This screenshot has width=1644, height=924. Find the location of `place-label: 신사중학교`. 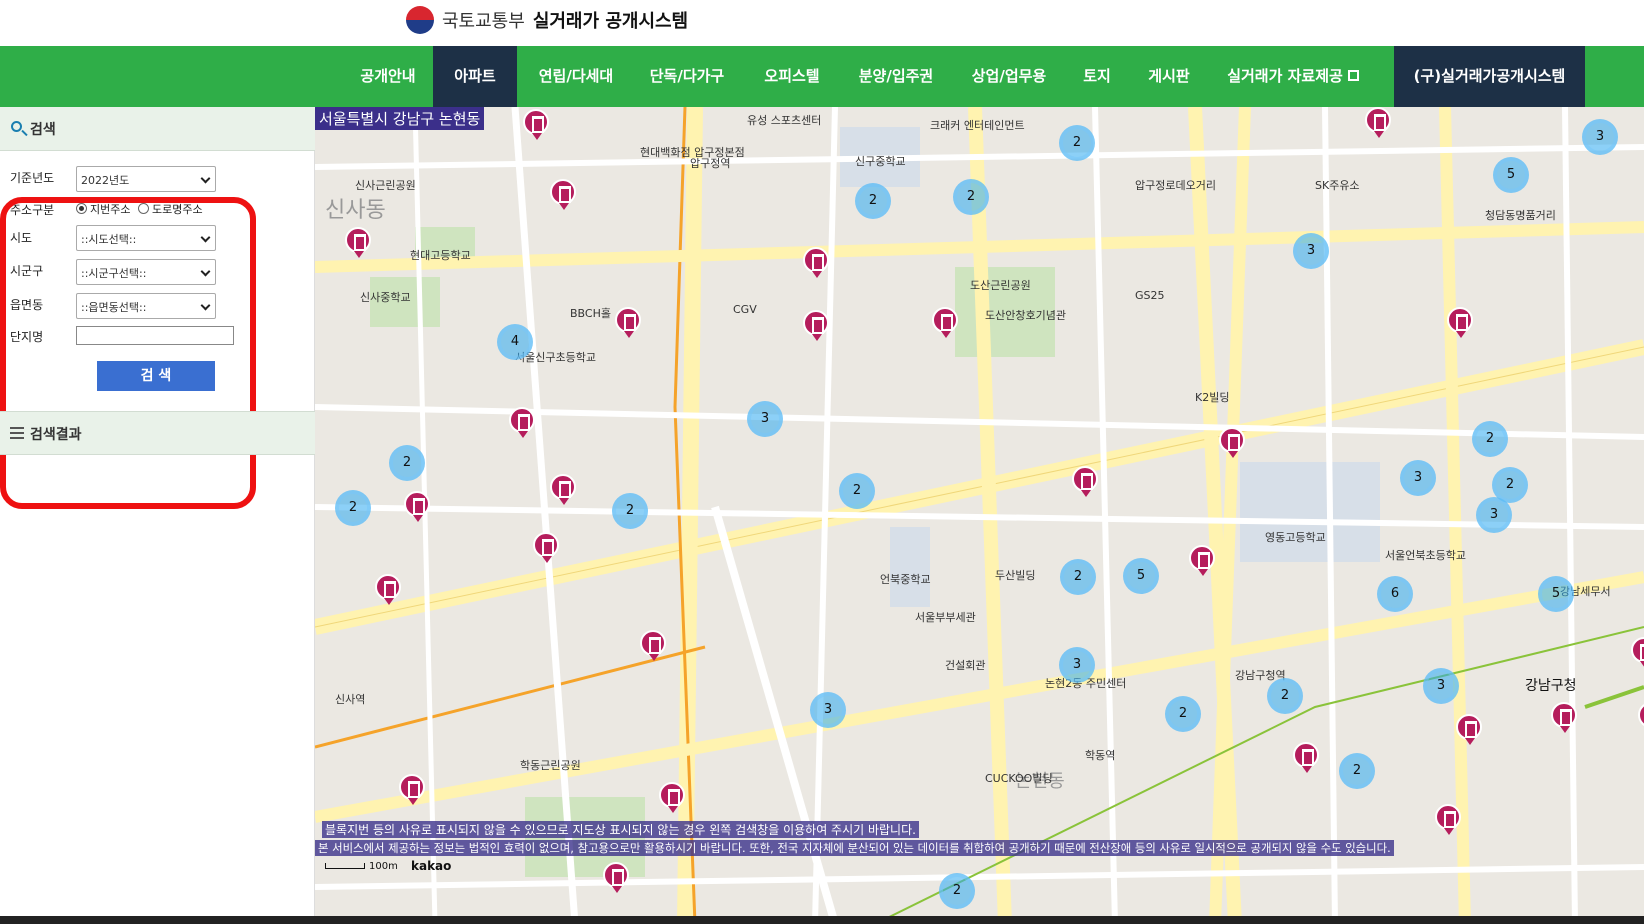

place-label: 신사중학교 is located at coordinates (385, 297).